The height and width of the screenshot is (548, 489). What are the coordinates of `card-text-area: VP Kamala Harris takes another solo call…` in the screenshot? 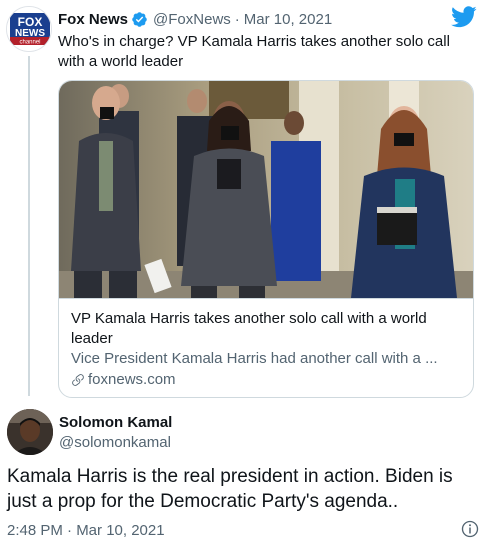 It's located at (266, 344).